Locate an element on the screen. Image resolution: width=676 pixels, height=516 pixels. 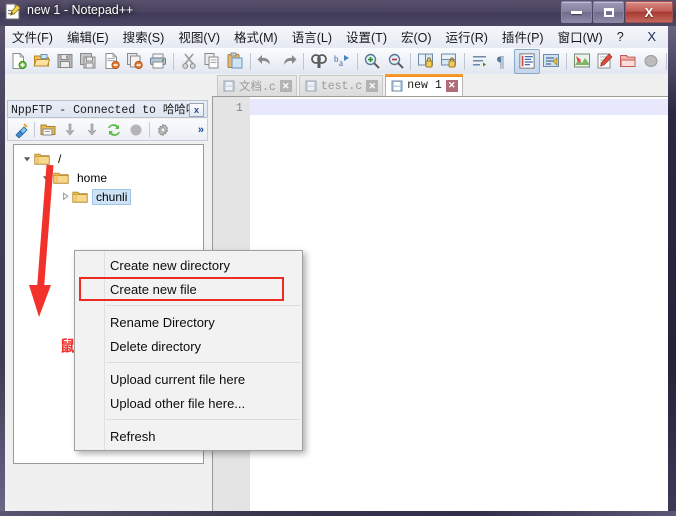
main-toolbar: b a ¶ is located at coordinates (336, 61).